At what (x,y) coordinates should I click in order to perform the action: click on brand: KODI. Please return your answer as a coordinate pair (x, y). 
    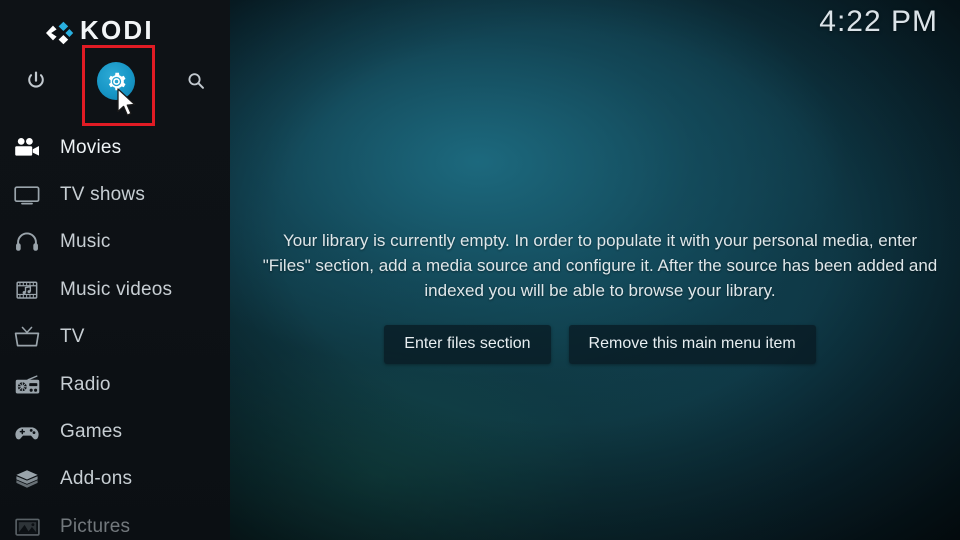
    Looking at the image, I should click on (115, 31).